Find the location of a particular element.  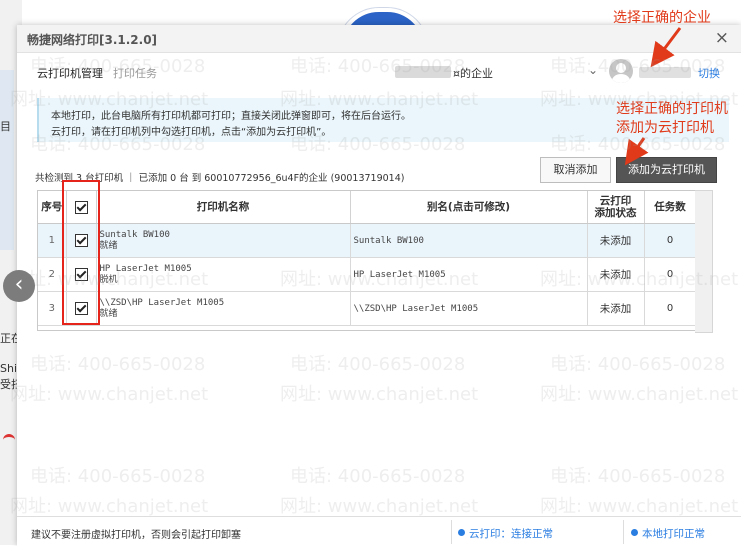

printer-name-cell: \\ZSD\HP LaserJet M1005 就绪 is located at coordinates (223, 308).